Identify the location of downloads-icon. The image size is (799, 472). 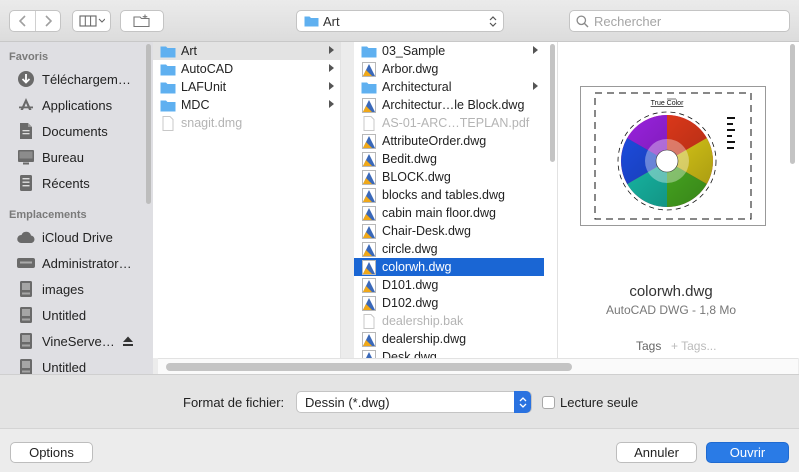
(26, 79).